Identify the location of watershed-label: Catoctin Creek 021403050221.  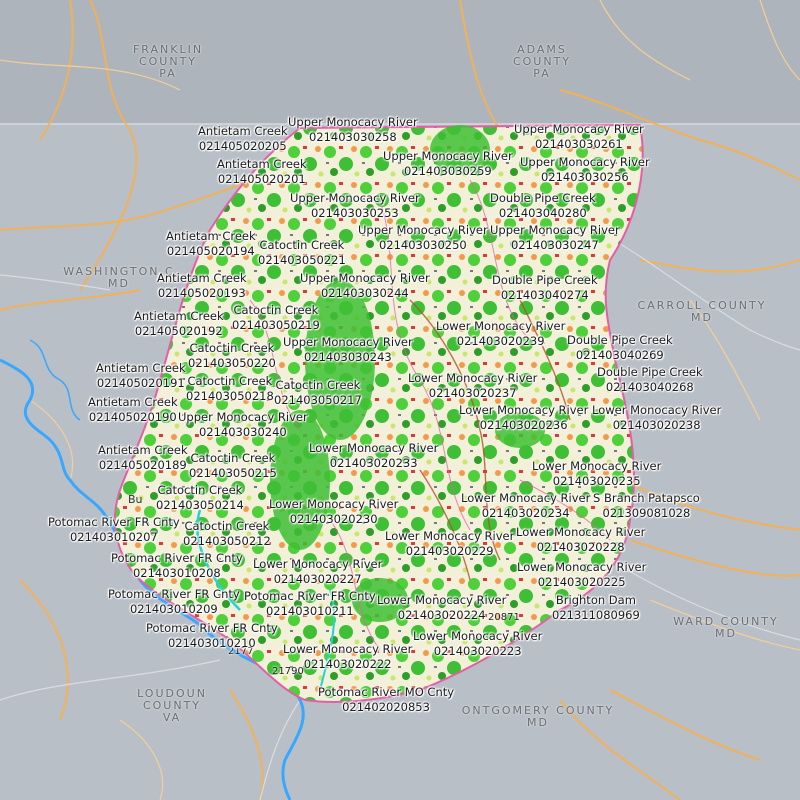
(302, 253).